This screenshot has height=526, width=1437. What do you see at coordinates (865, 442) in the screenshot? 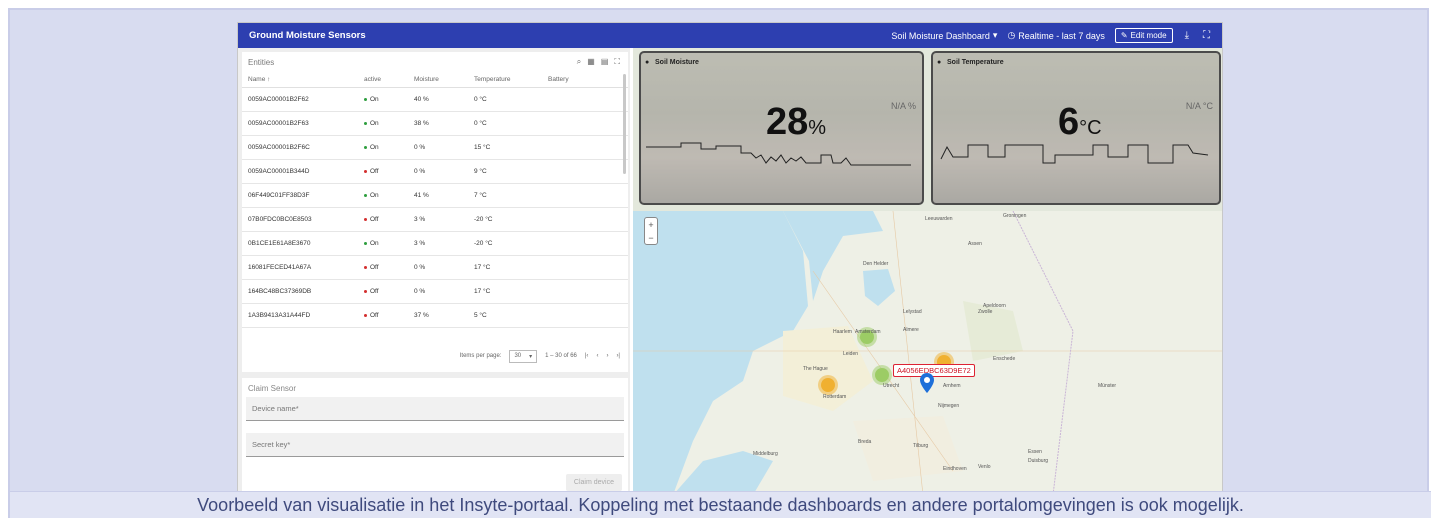
I see `place-label: Breda` at bounding box center [865, 442].